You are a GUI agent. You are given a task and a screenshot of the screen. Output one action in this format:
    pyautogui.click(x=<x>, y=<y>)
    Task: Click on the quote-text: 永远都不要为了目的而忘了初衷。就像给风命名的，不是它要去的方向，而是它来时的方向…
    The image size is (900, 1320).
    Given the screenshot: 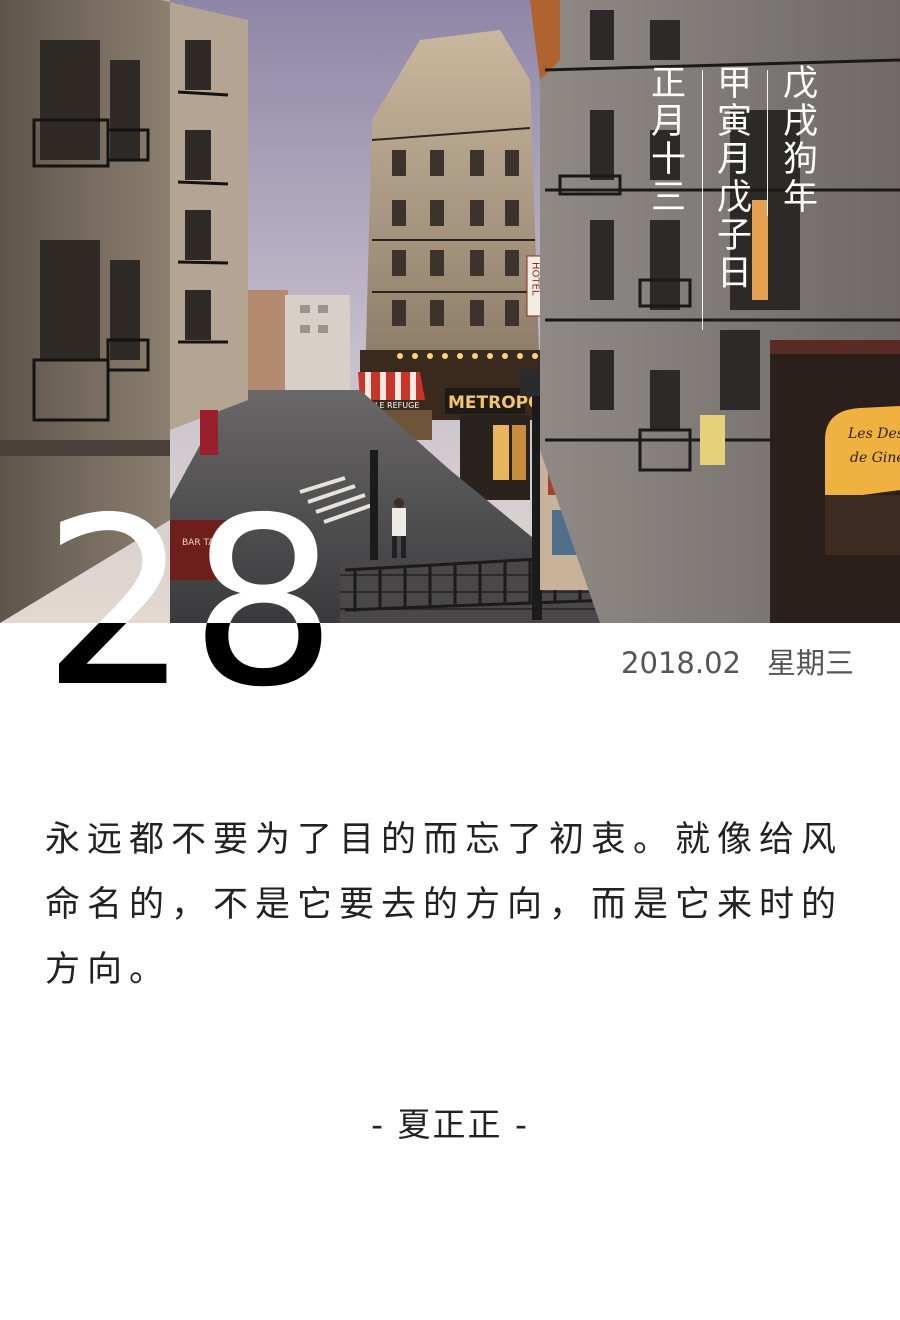 What is the action you would take?
    pyautogui.click(x=444, y=905)
    